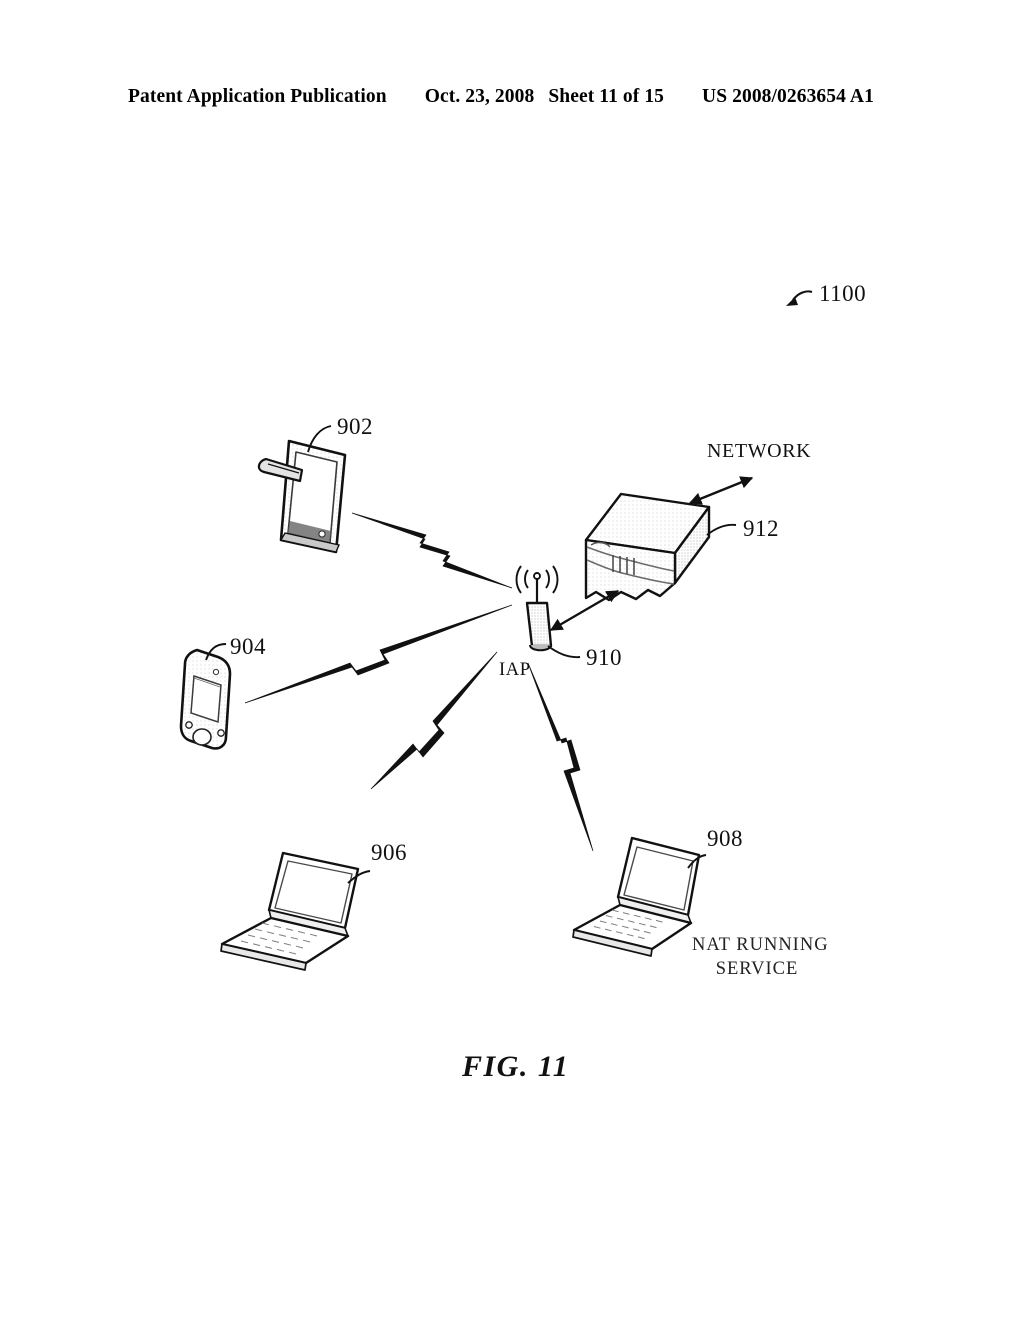 The image size is (1024, 1320). I want to click on device-908-laptop, so click(639, 896).